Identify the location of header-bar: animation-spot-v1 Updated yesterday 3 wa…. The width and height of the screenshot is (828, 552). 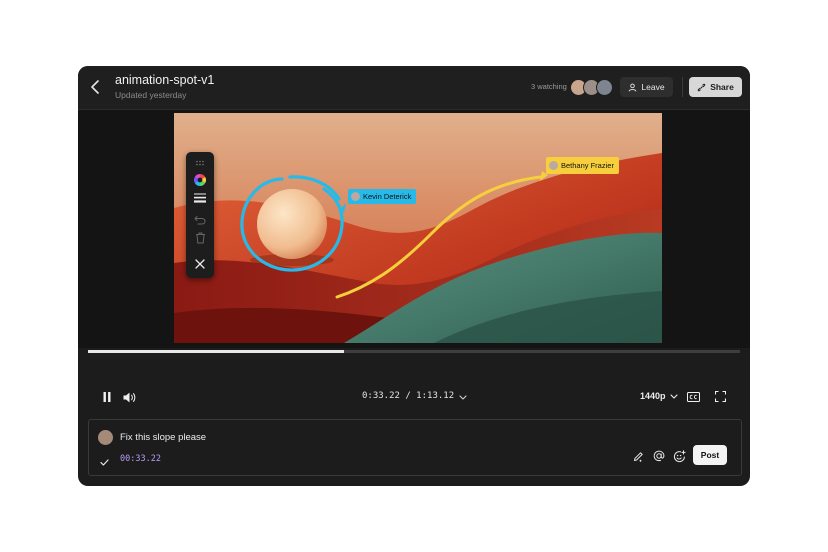
(414, 88).